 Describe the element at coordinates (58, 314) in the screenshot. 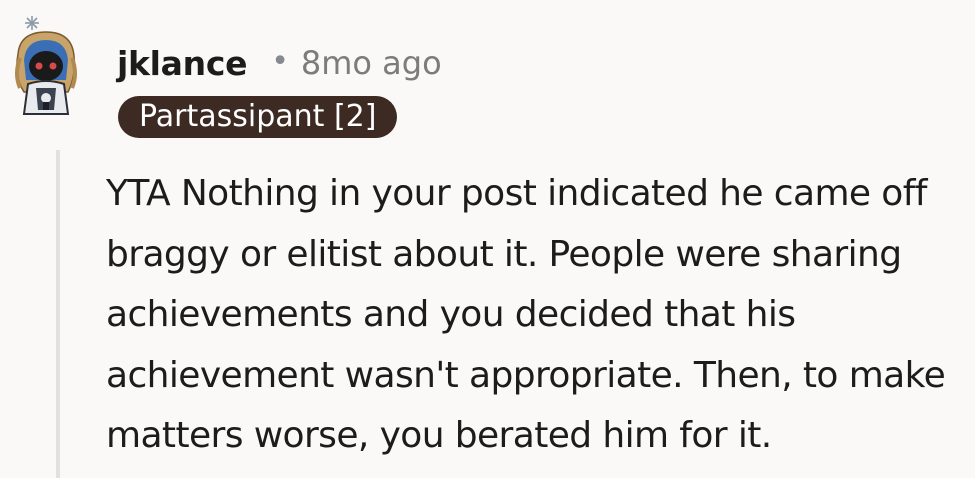

I see `thread-collapse-line` at that location.